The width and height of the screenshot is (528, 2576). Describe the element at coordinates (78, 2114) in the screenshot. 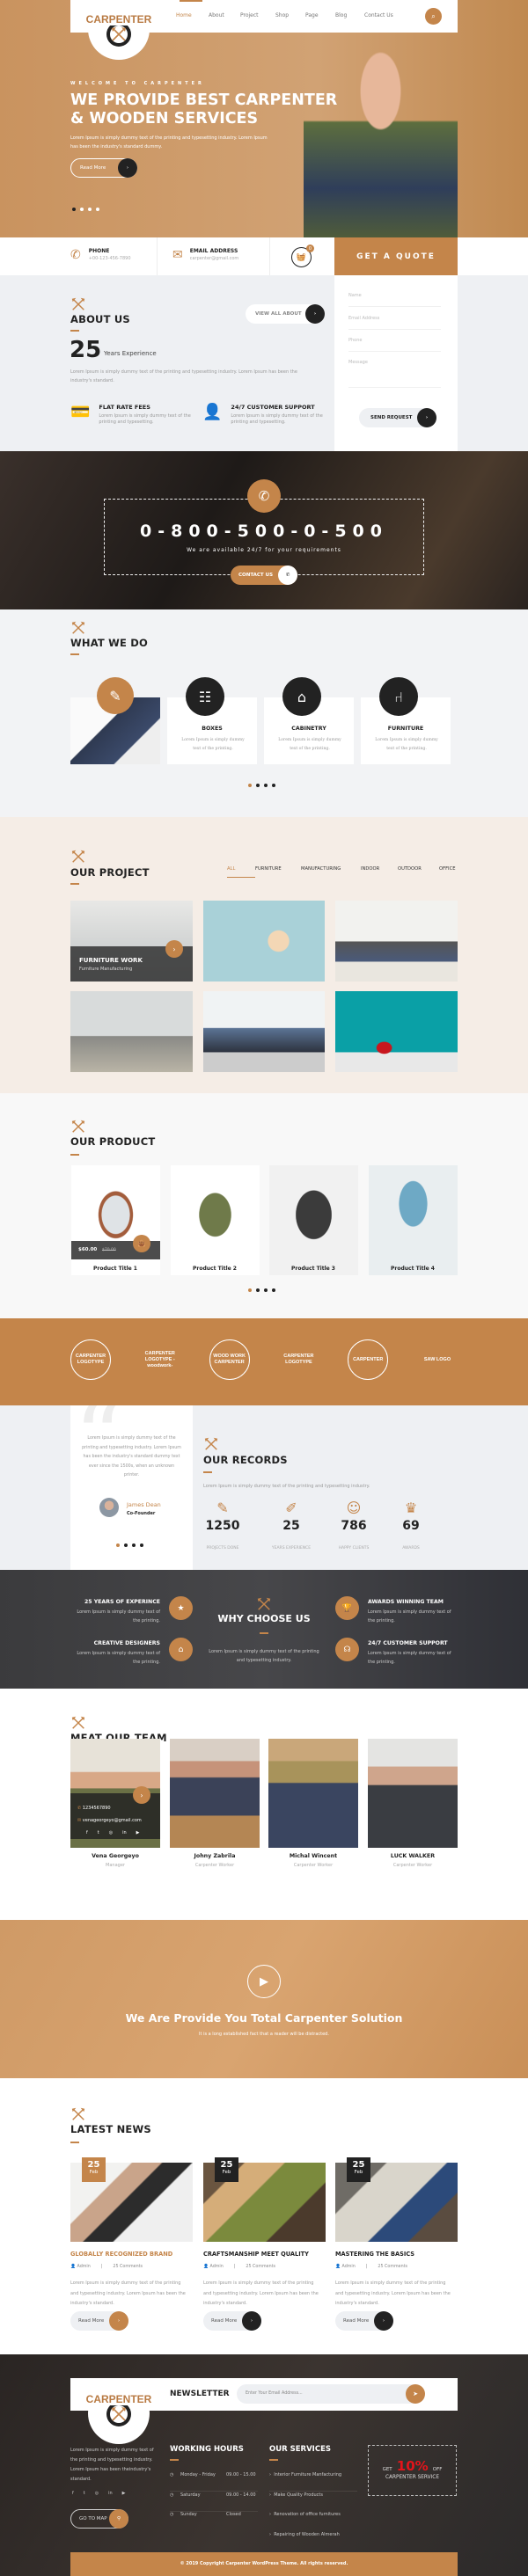

I see `axes-icon` at that location.